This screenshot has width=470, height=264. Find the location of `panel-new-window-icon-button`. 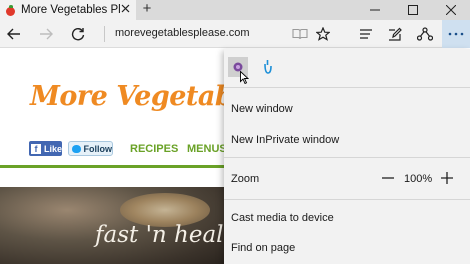

panel-new-window-icon-button is located at coordinates (238, 70).